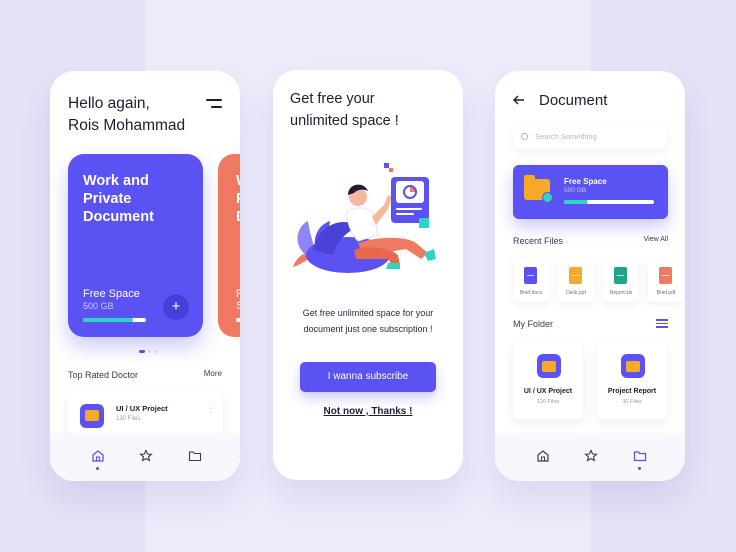 The image size is (736, 552). What do you see at coordinates (576, 293) in the screenshot?
I see `file-name: Deck.ppt` at bounding box center [576, 293].